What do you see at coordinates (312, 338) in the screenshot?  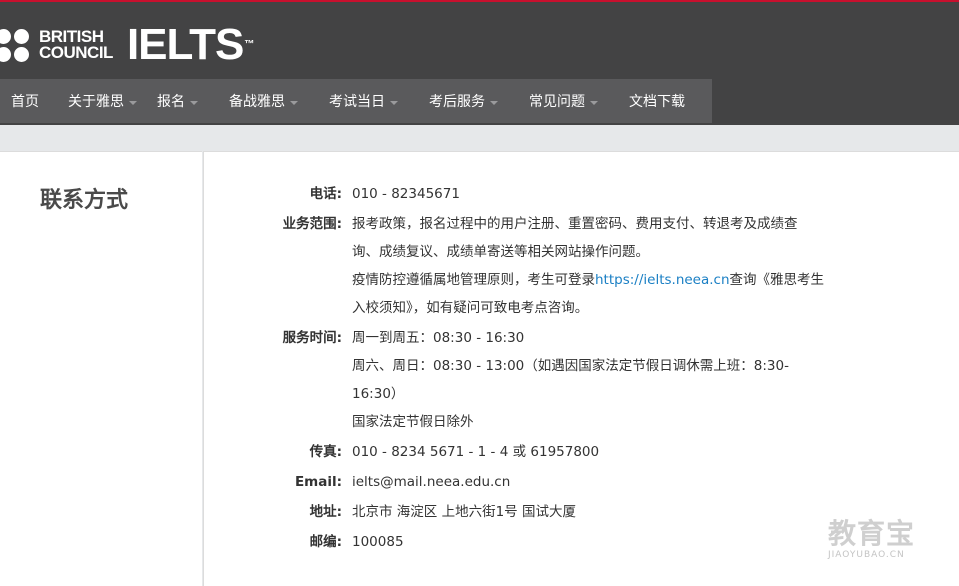 I see `hours-label: 服务时间:` at bounding box center [312, 338].